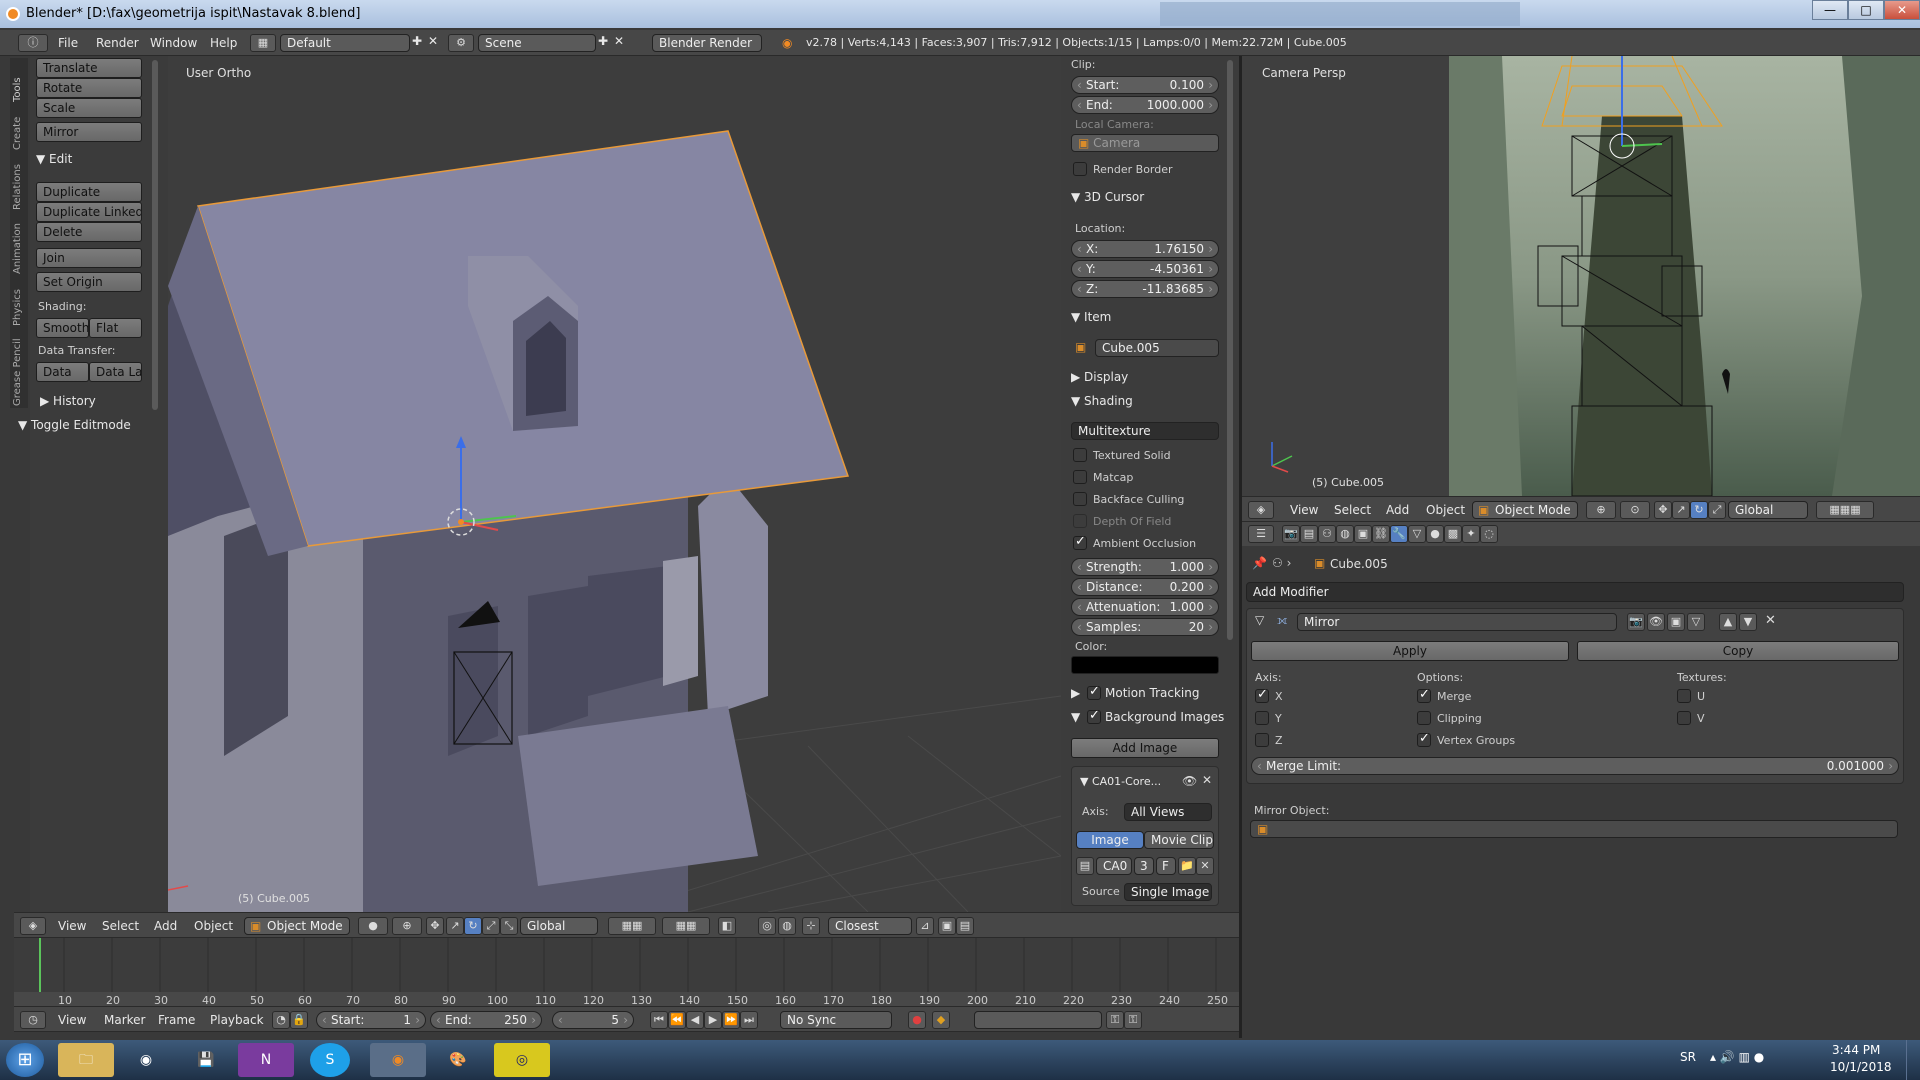 The width and height of the screenshot is (1920, 1080). Describe the element at coordinates (176, 1020) in the screenshot. I see `frame-menu: Frame` at that location.